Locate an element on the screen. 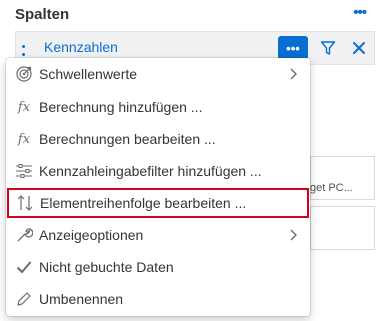 The image size is (386, 321). filter-sliders-icon is located at coordinates (24, 171).